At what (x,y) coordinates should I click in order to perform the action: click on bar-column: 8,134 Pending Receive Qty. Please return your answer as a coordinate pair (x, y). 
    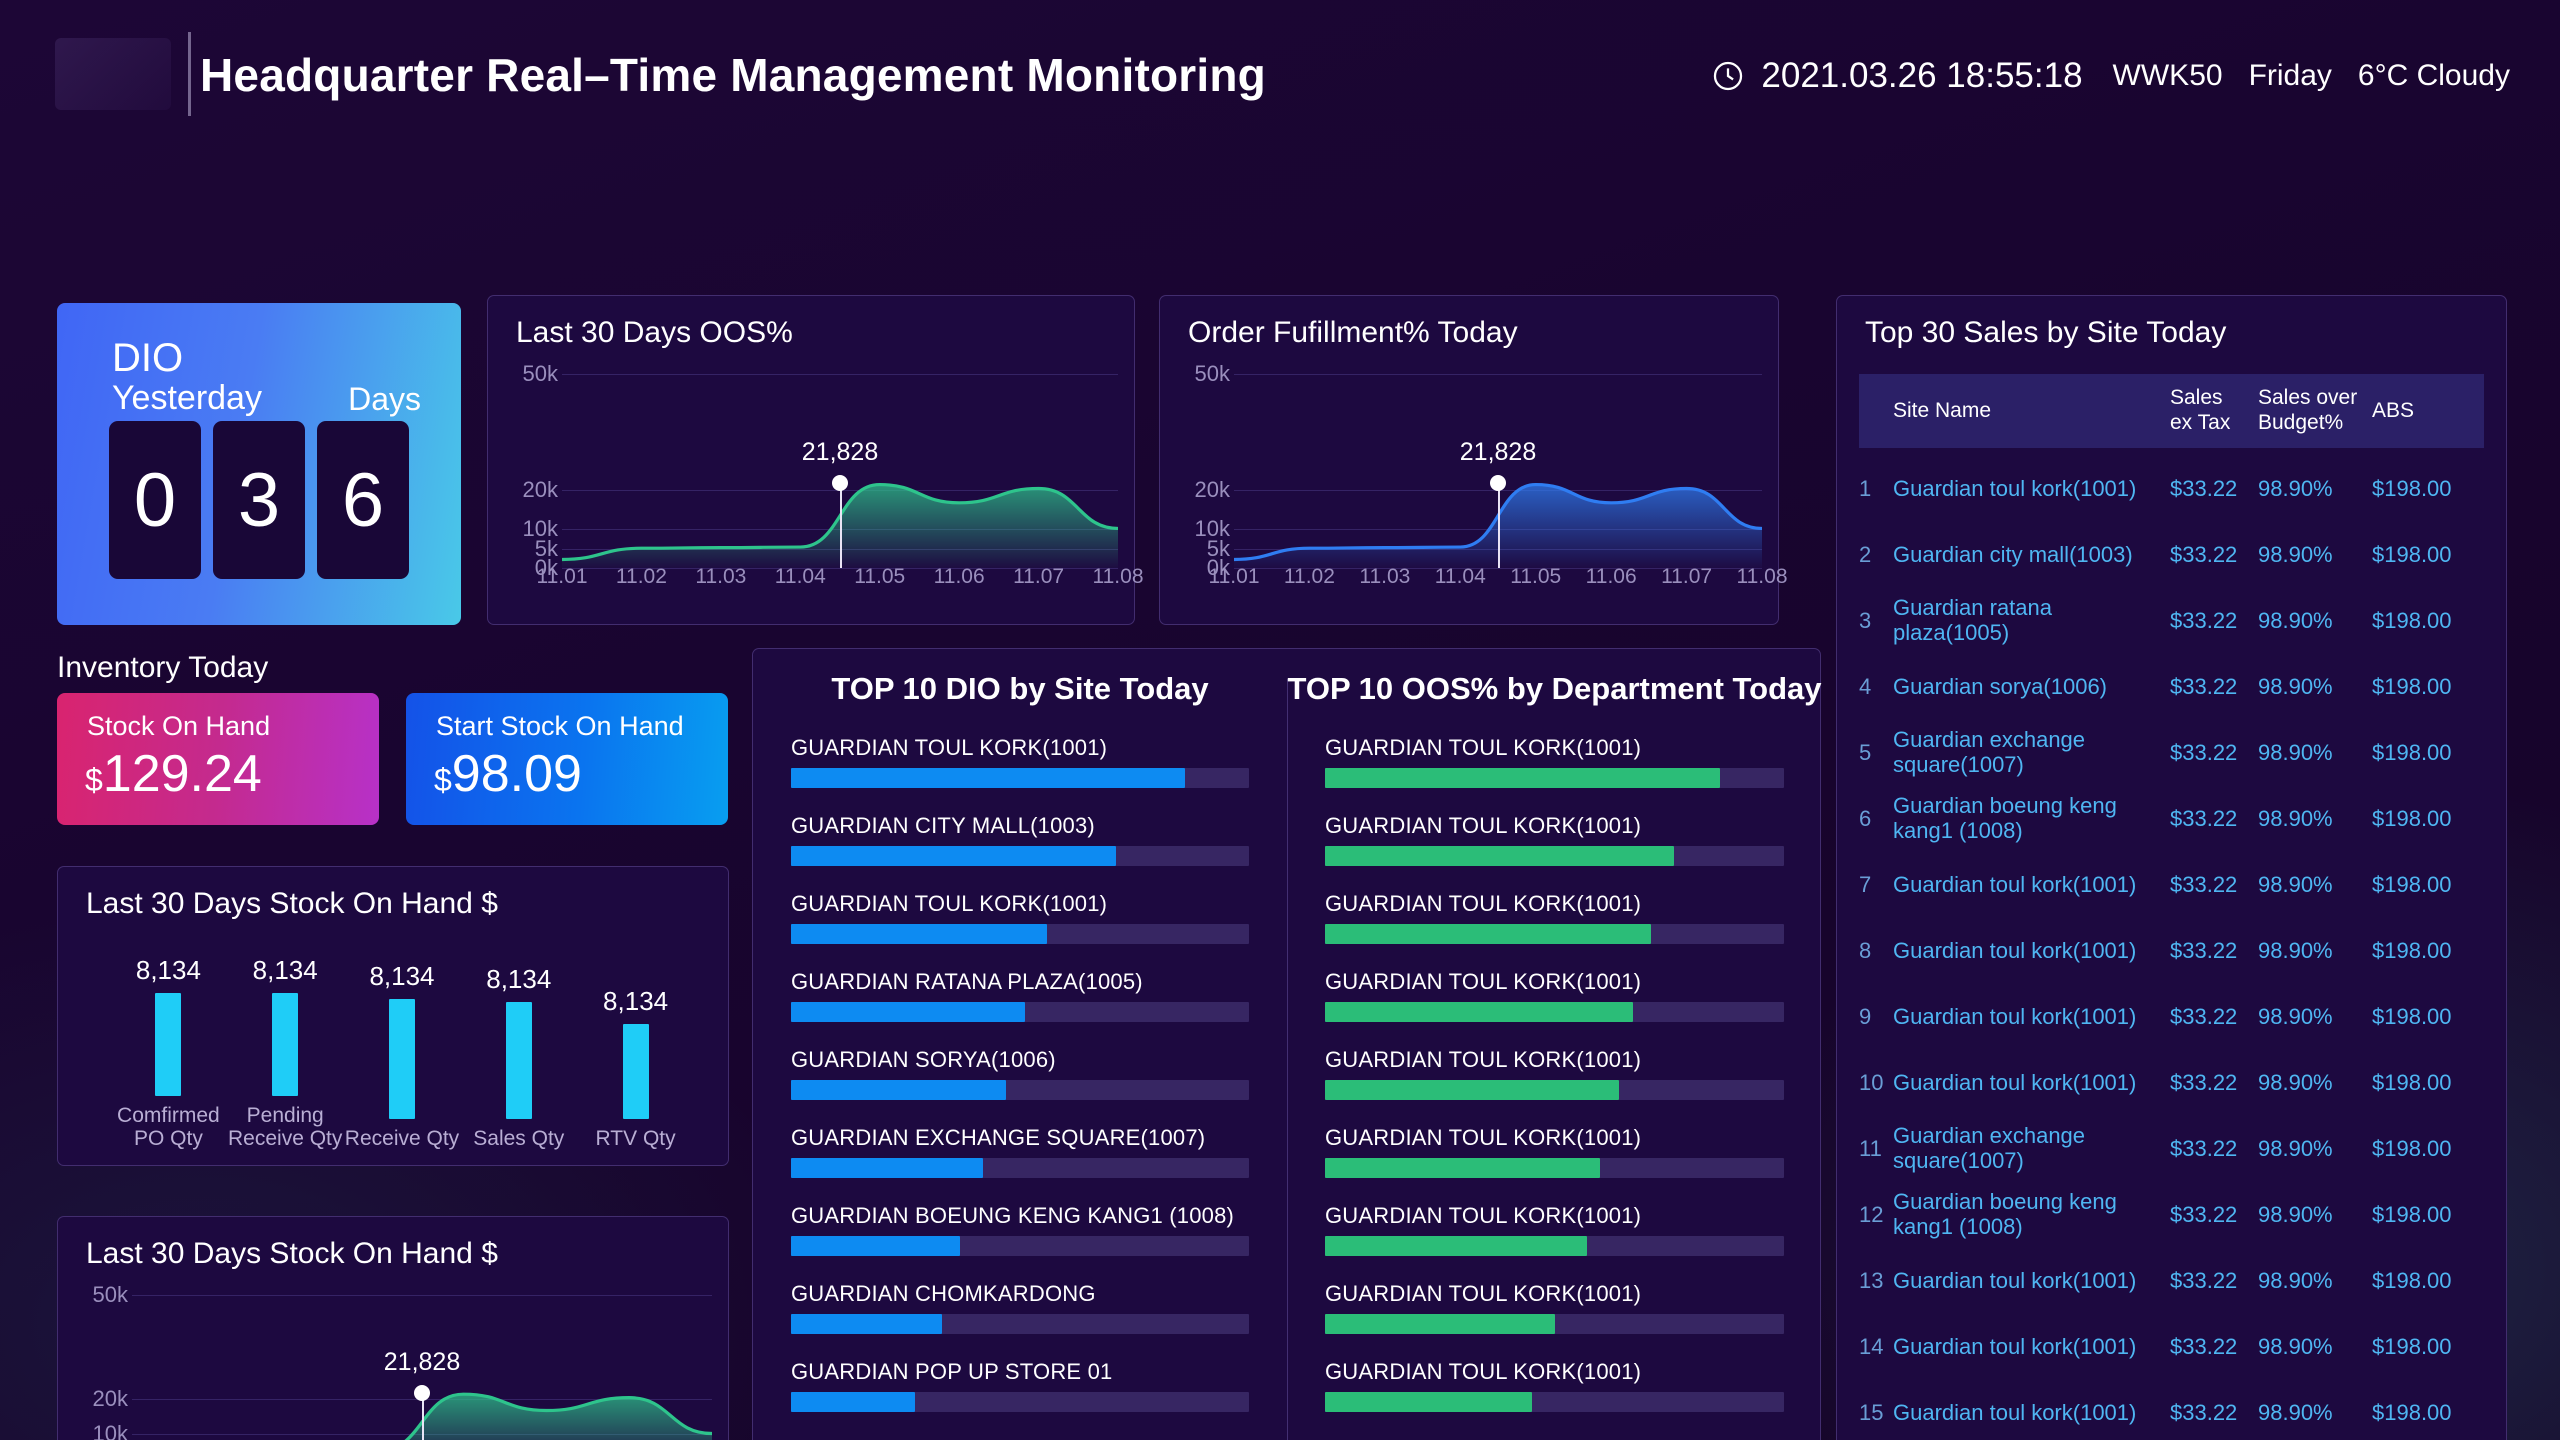
    Looking at the image, I should click on (285, 1053).